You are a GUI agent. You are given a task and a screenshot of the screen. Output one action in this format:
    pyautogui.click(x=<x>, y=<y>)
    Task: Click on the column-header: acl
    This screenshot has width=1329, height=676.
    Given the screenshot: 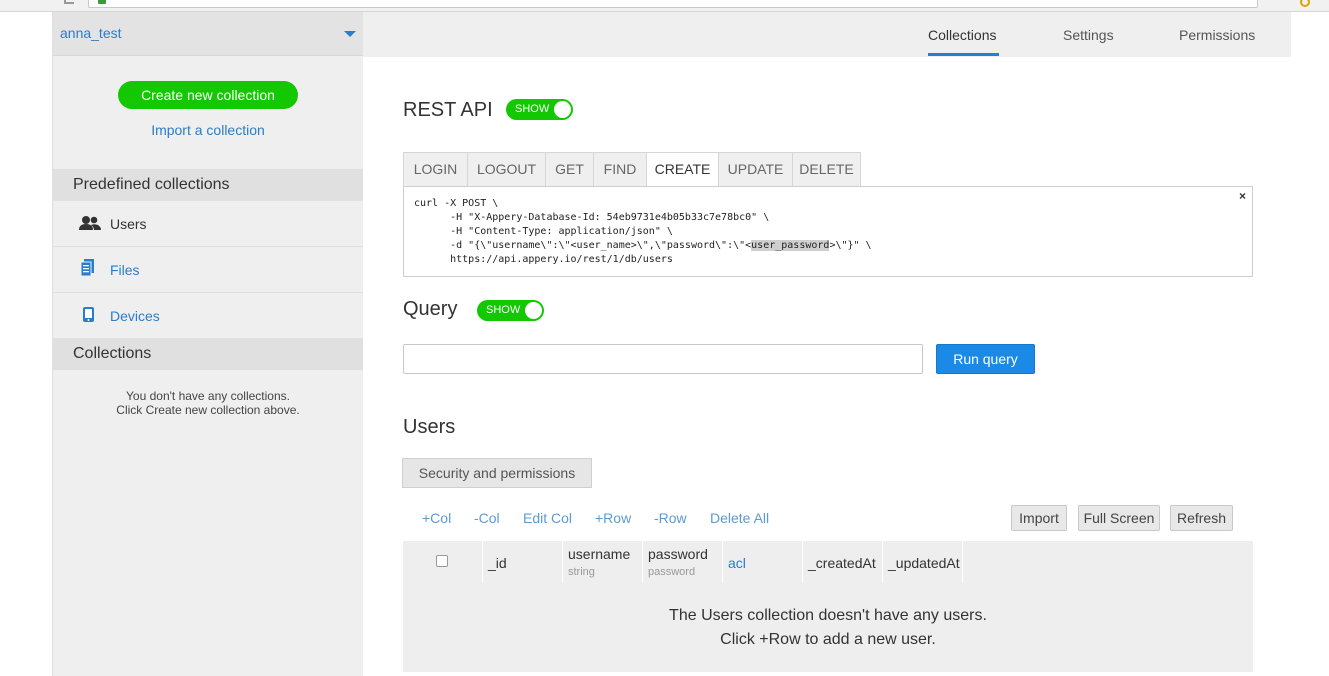 What is the action you would take?
    pyautogui.click(x=763, y=562)
    